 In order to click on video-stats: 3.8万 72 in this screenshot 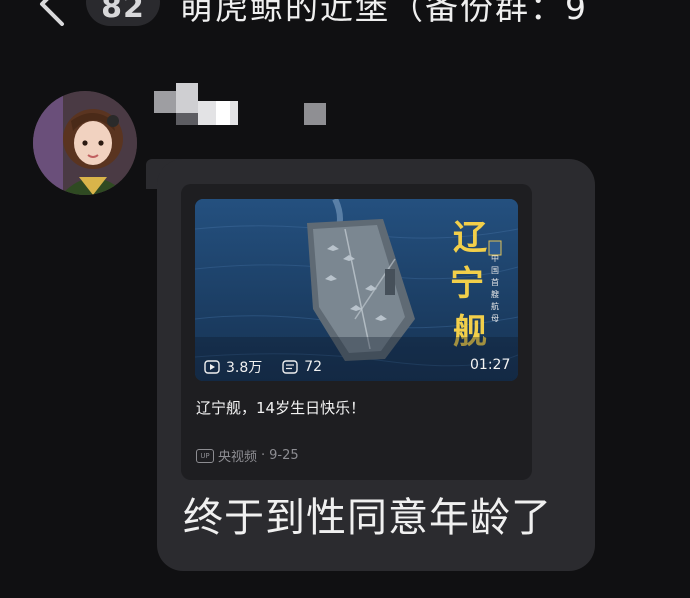, I will do `click(263, 367)`.